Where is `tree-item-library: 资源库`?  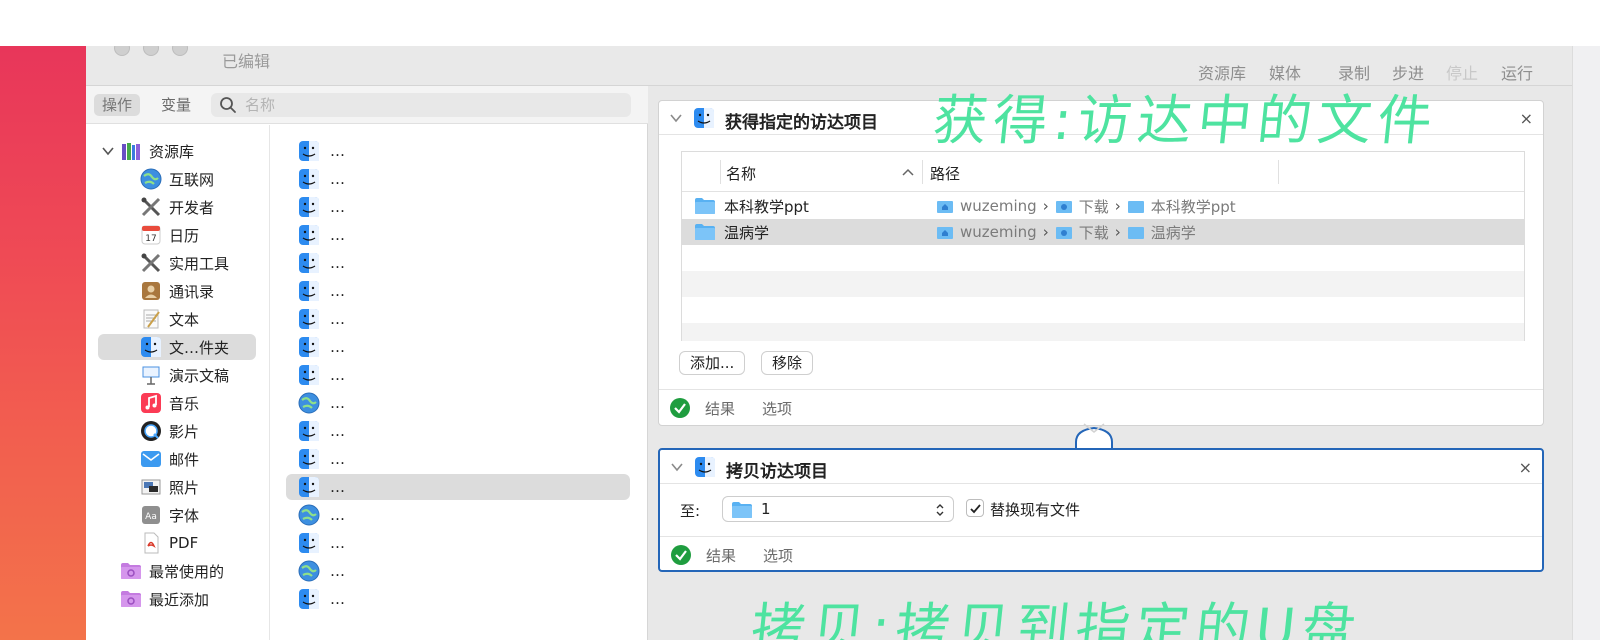 tree-item-library: 资源库 is located at coordinates (179, 151).